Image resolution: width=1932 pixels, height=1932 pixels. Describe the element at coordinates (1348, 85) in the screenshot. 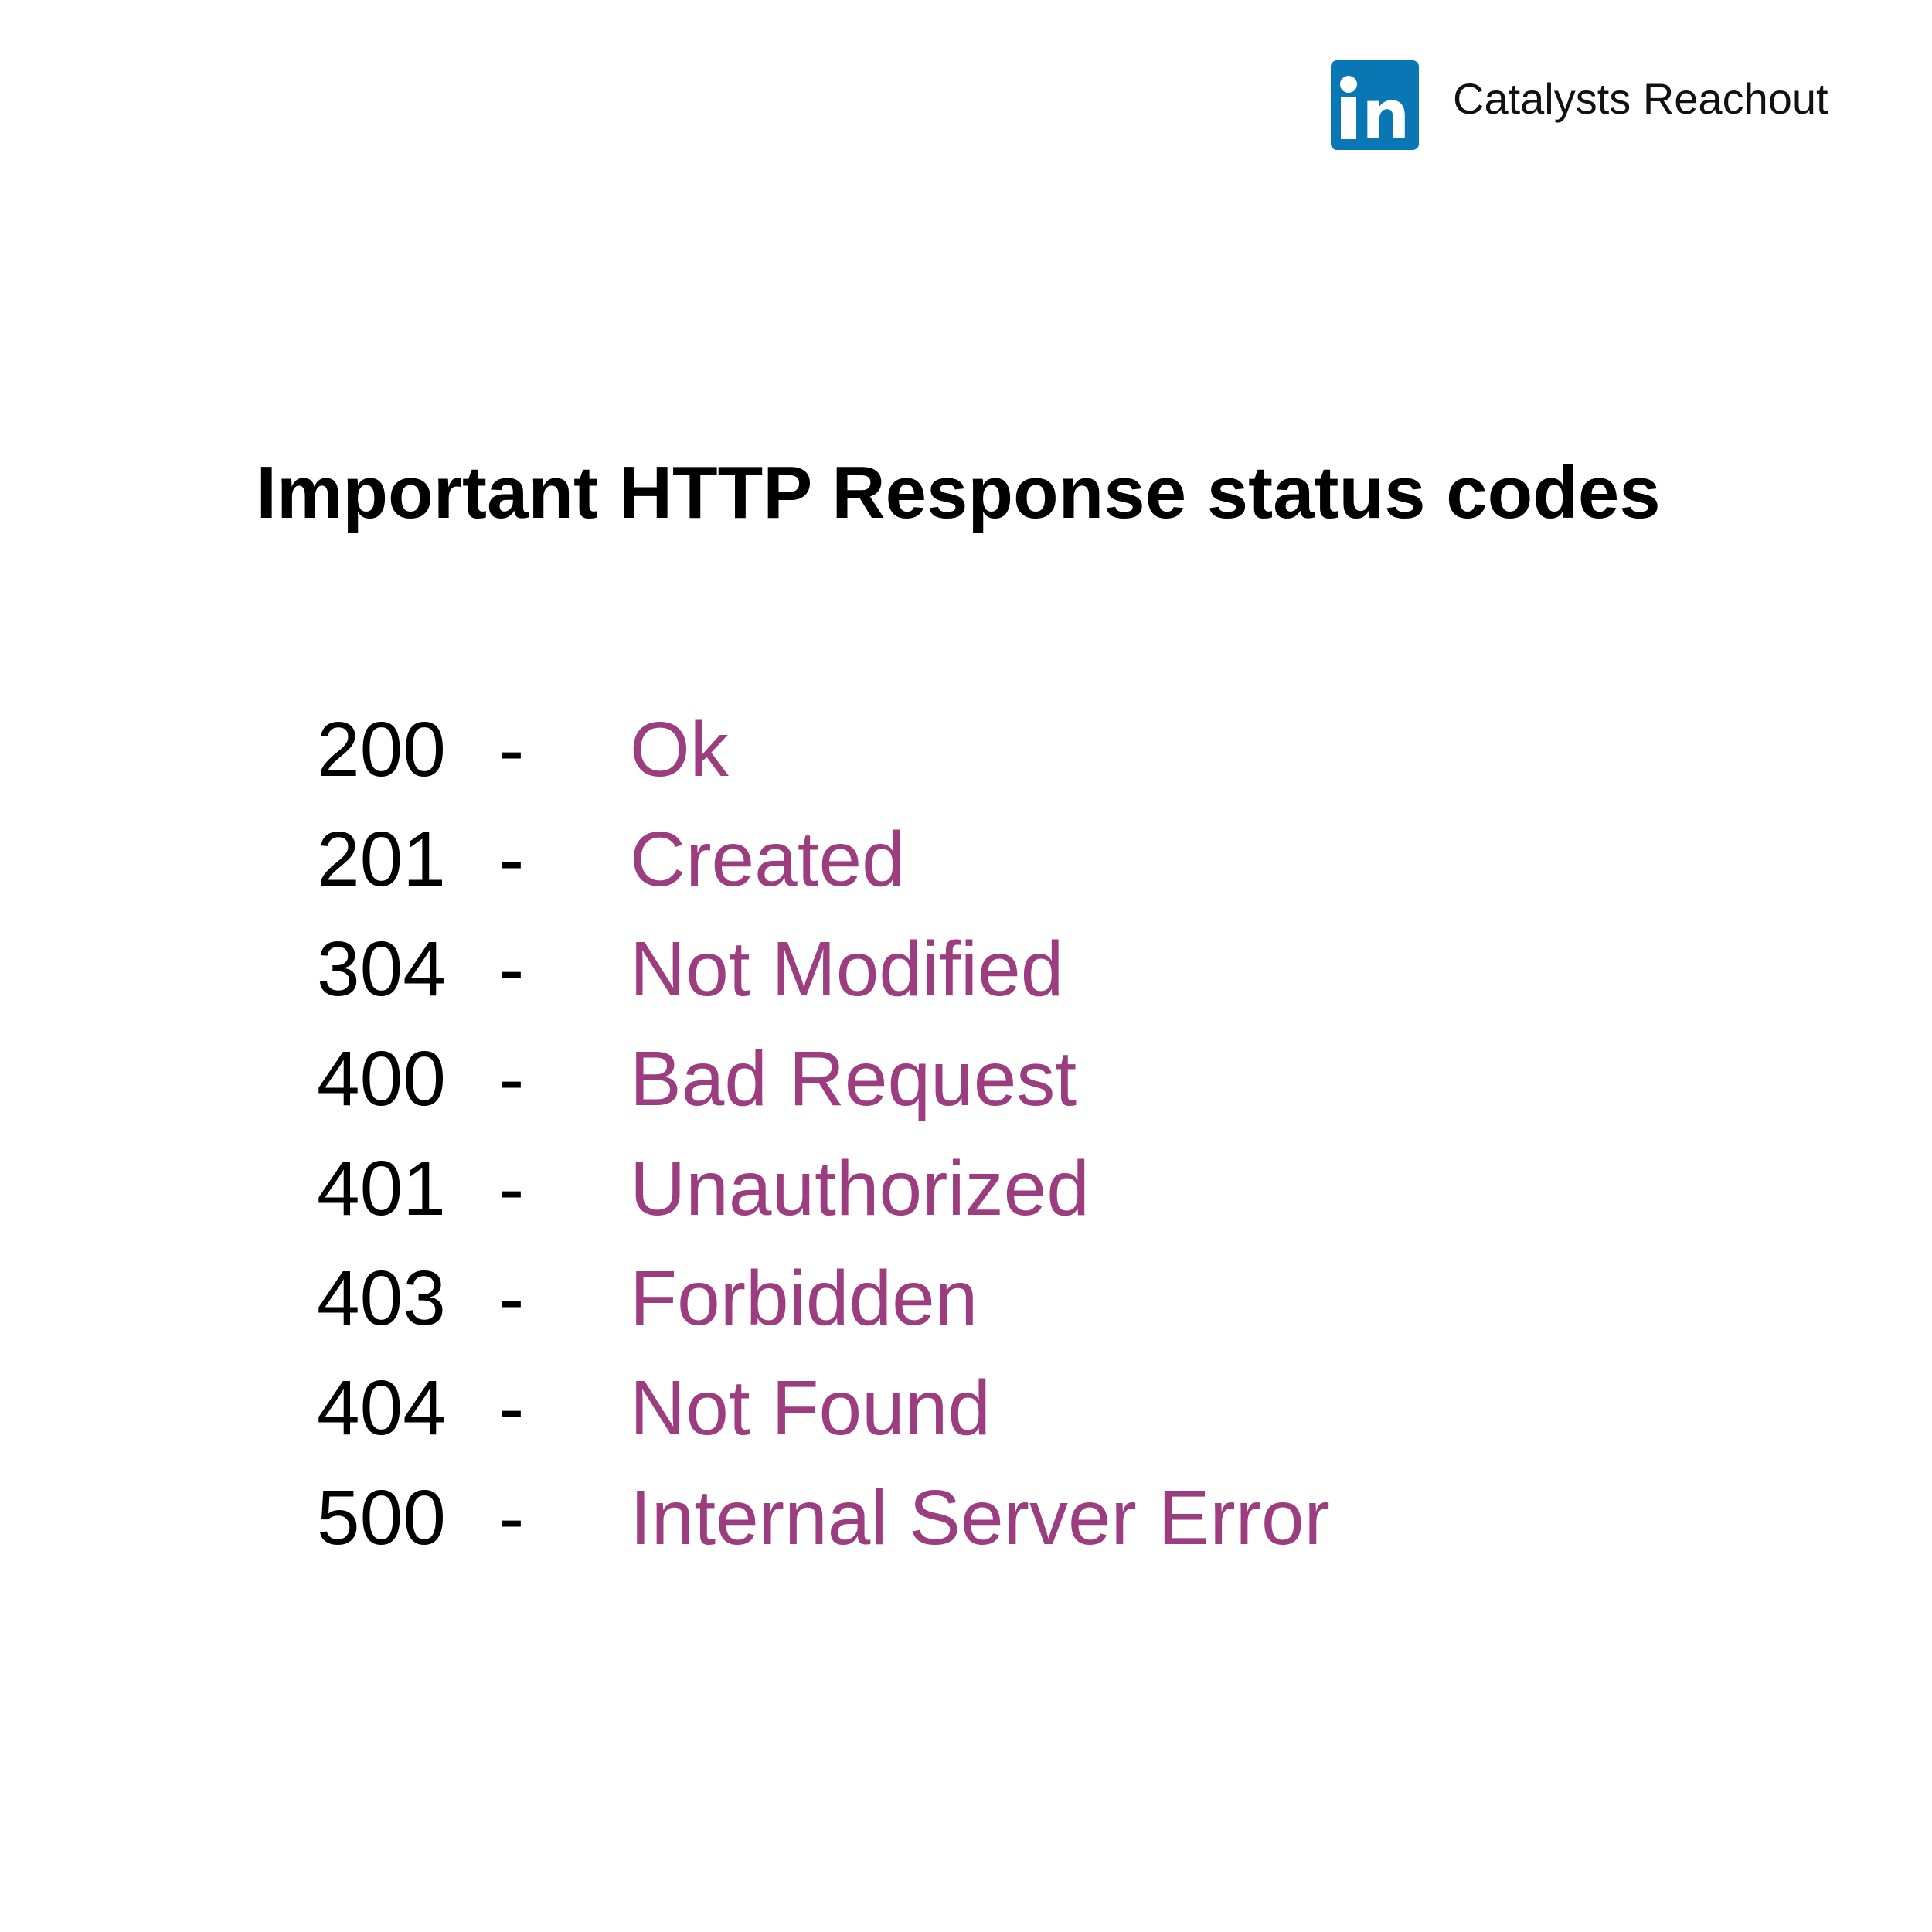

I see `logo-dot` at that location.